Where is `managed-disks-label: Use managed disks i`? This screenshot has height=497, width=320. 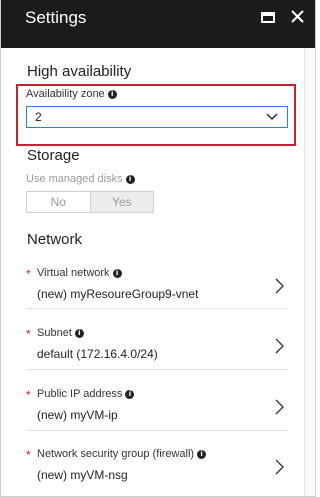 managed-disks-label: Use managed disks i is located at coordinates (80, 179).